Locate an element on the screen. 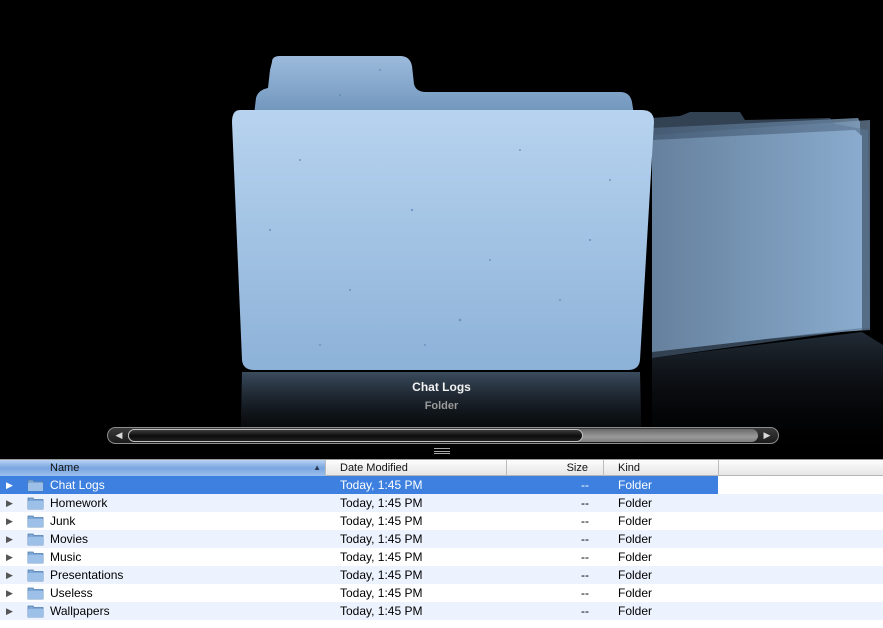 The image size is (883, 628). scroll-left-arrow-icon: ◀ is located at coordinates (119, 435).